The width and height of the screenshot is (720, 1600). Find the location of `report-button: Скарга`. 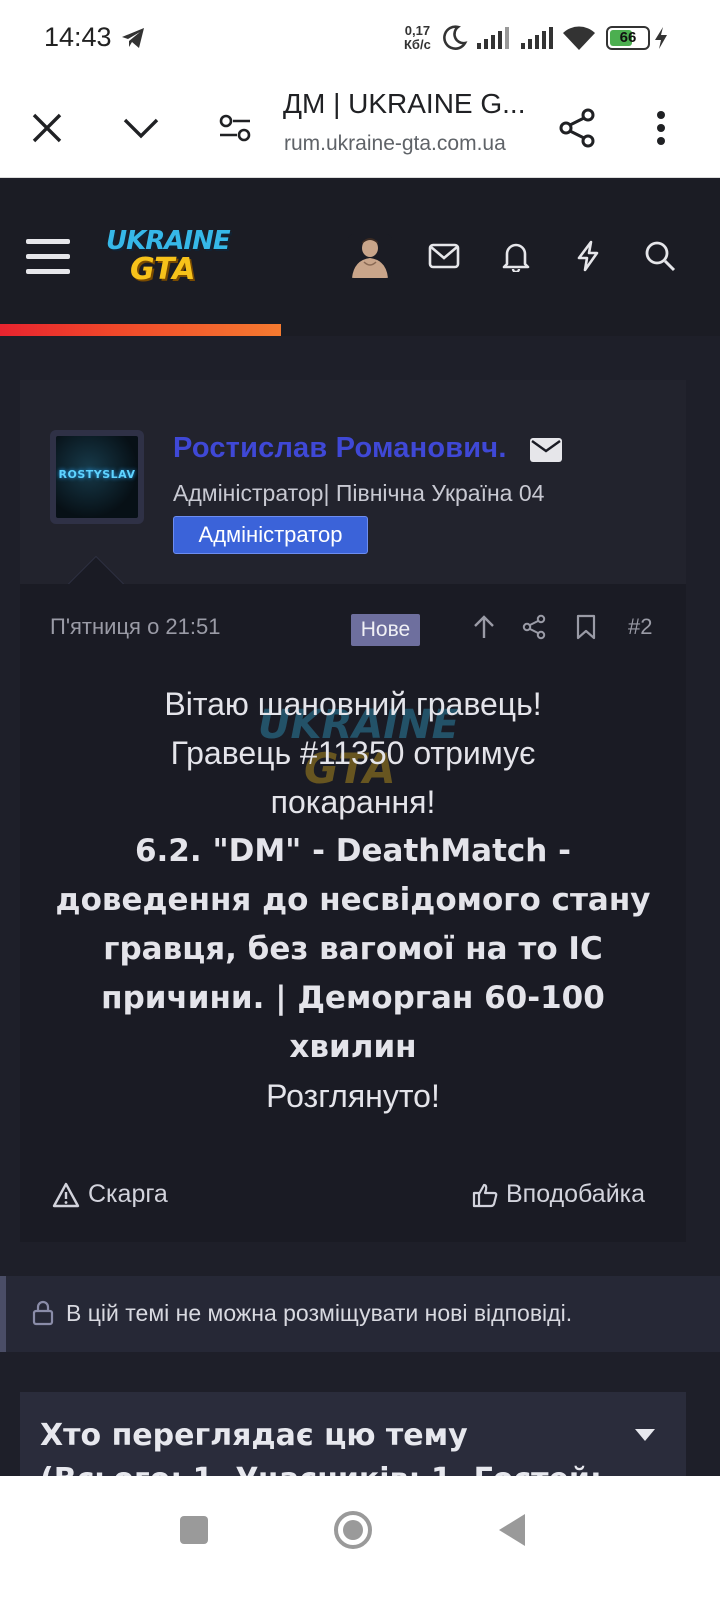

report-button: Скарга is located at coordinates (110, 1194).